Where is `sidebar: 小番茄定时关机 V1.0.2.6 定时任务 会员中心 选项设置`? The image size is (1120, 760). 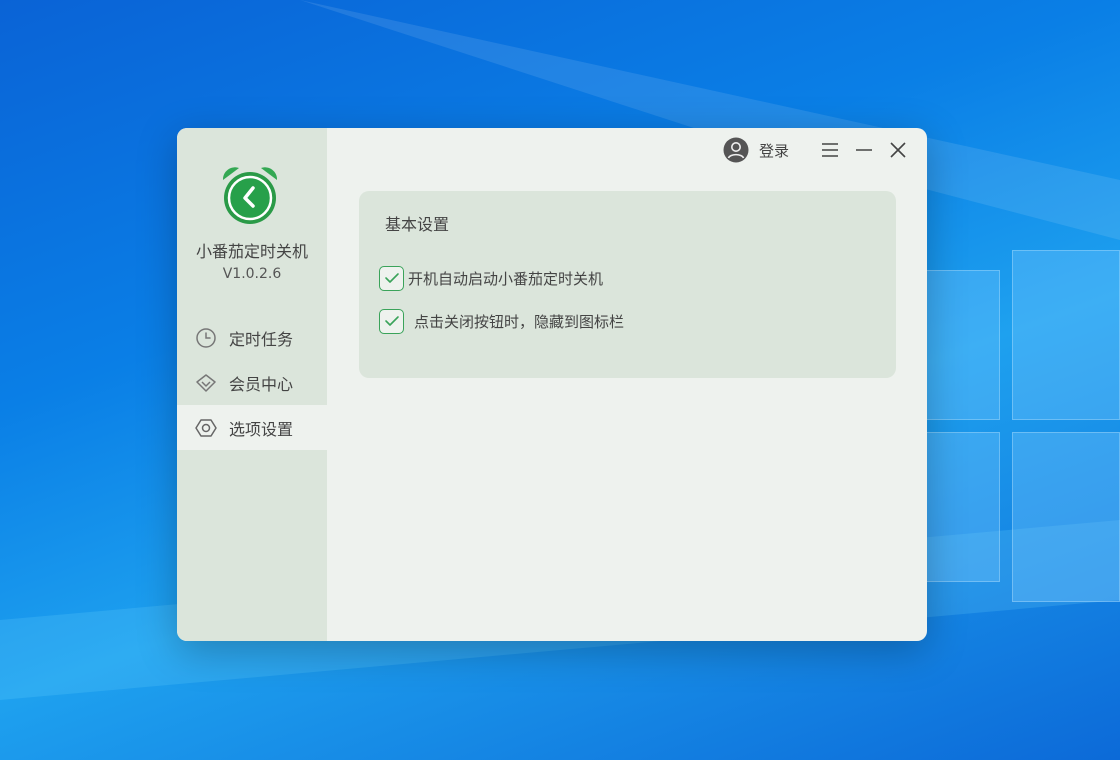 sidebar: 小番茄定时关机 V1.0.2.6 定时任务 会员中心 选项设置 is located at coordinates (252, 384).